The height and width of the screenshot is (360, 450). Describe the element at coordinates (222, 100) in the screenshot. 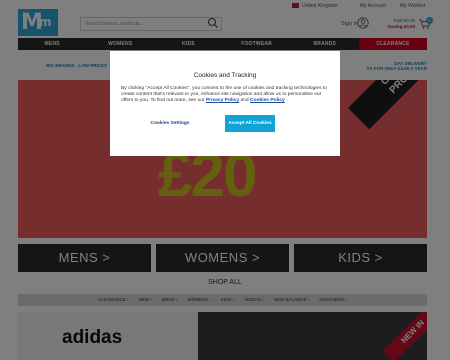

I see `privacy-policy-link: Privacy Policy` at that location.